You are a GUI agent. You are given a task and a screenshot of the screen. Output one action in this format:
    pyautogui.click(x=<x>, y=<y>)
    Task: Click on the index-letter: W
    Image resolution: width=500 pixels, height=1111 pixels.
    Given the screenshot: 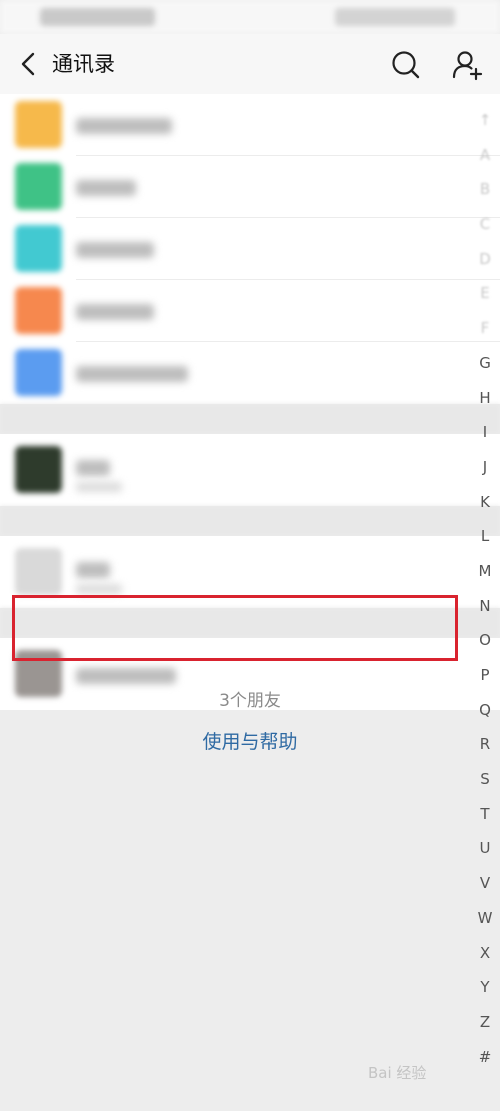 What is the action you would take?
    pyautogui.click(x=485, y=918)
    